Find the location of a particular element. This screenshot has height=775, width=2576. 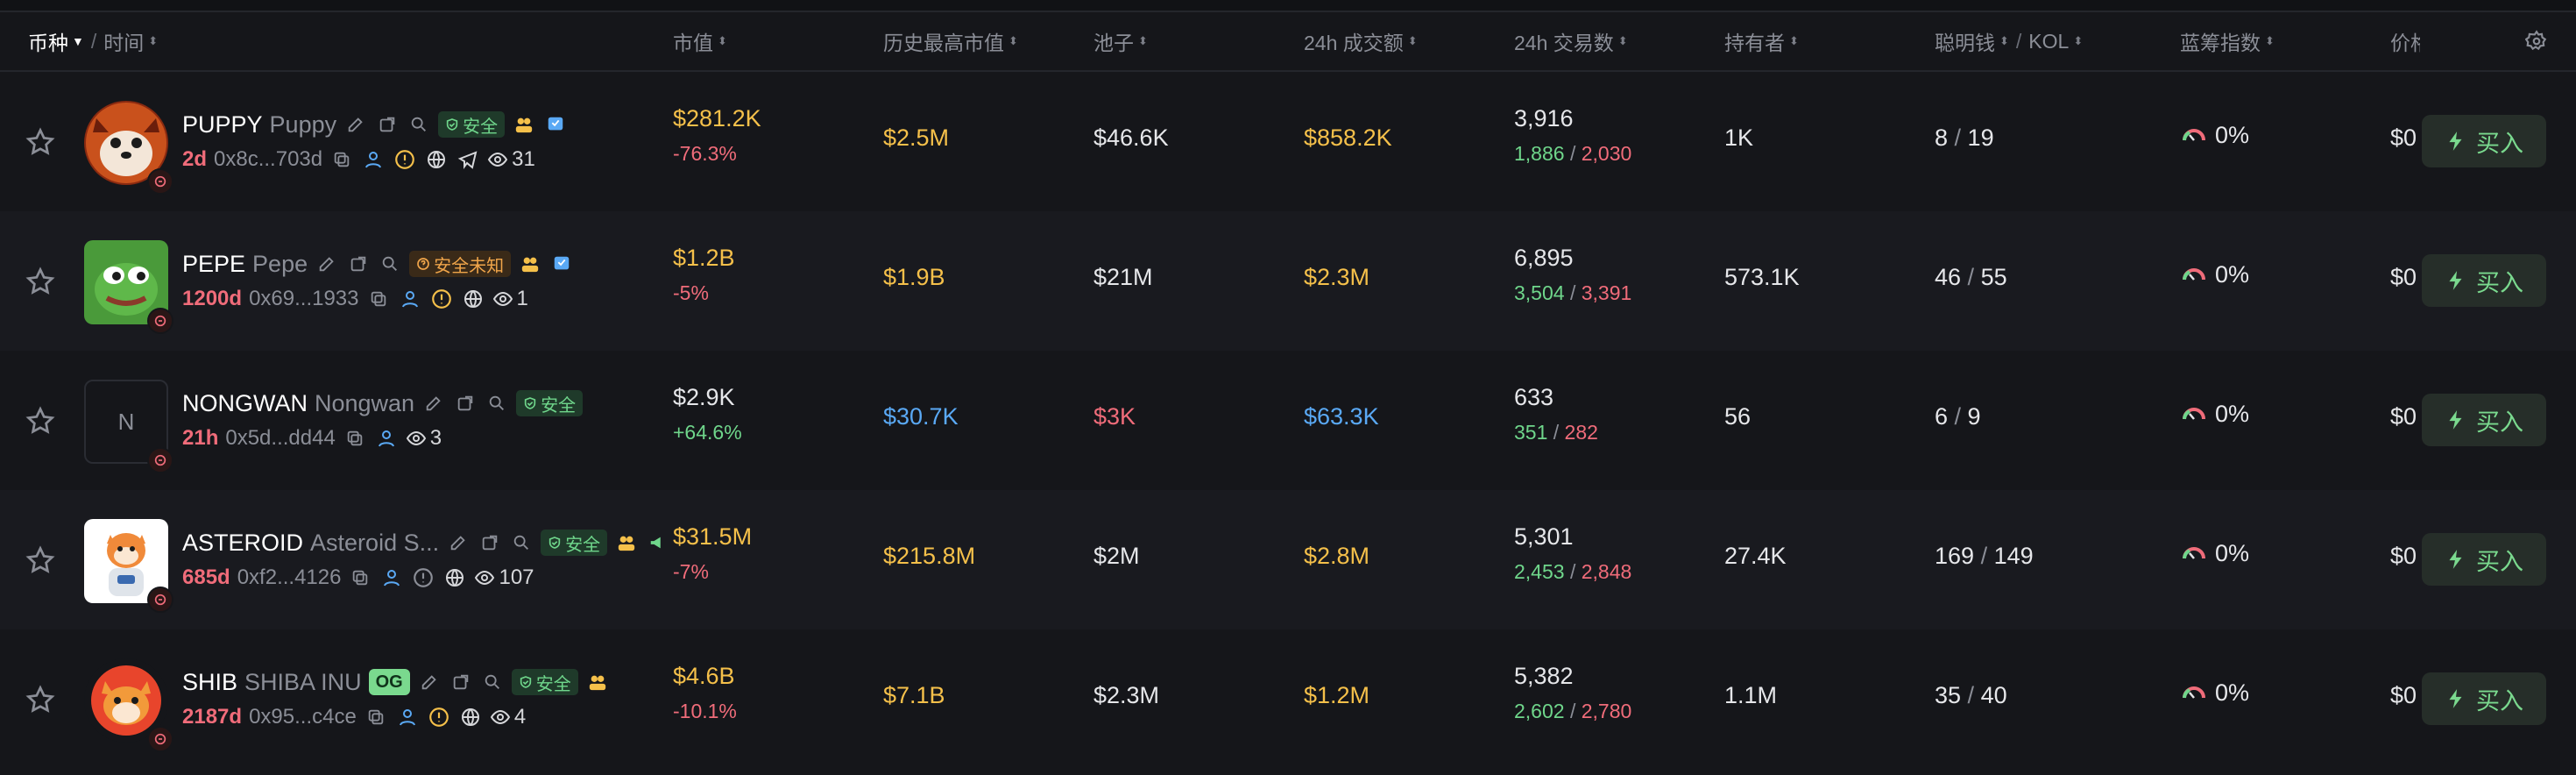

header-kol-label: KOL is located at coordinates (2048, 41).